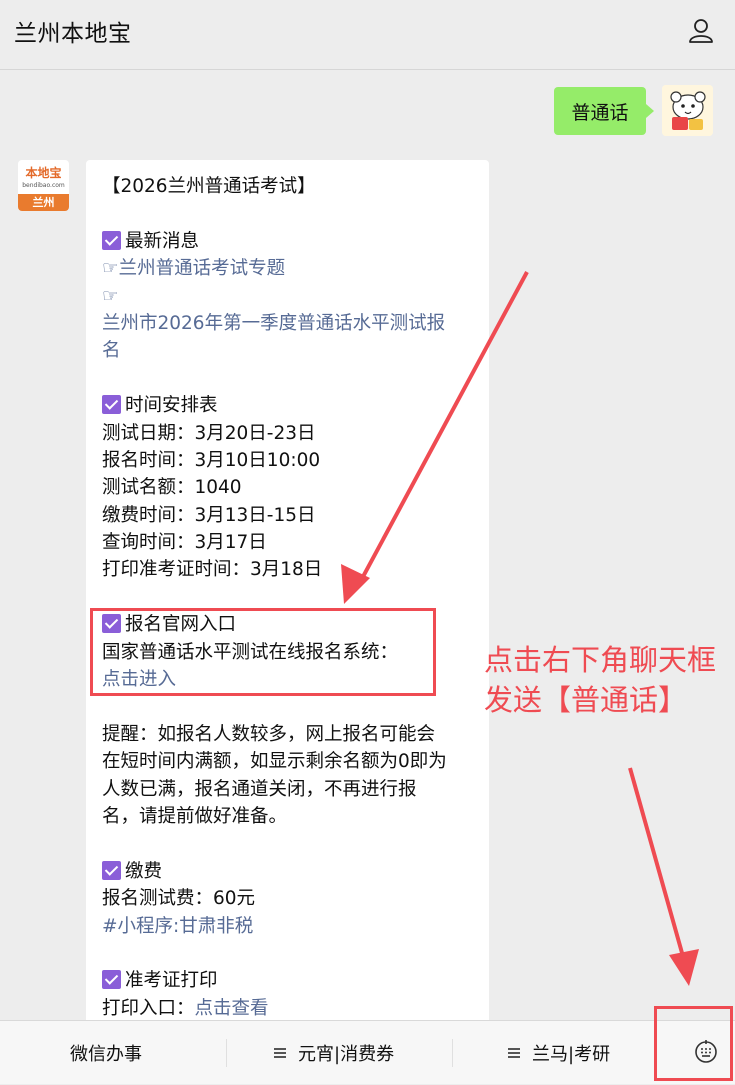 The width and height of the screenshot is (735, 1085). What do you see at coordinates (600, 680) in the screenshot?
I see `annotation-text: 点击右下角聊天框 发送【普通话】` at bounding box center [600, 680].